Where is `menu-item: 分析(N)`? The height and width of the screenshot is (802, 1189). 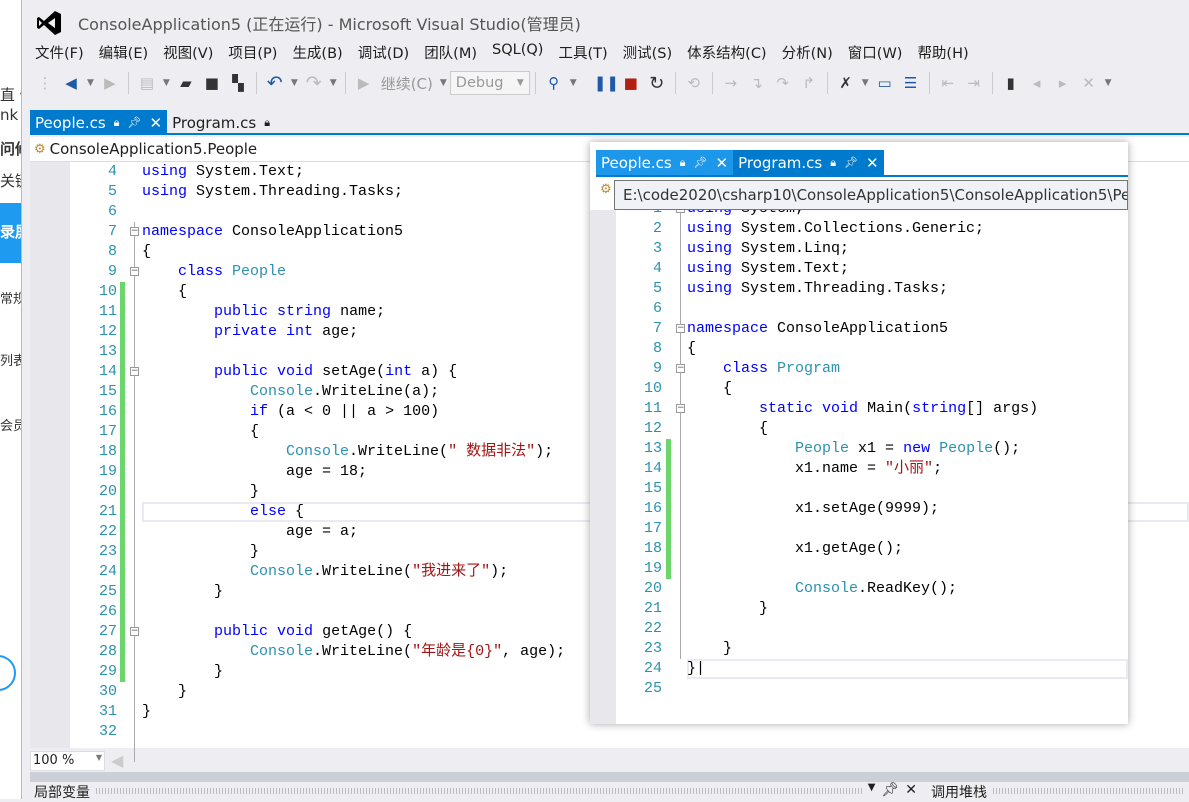 menu-item: 分析(N) is located at coordinates (807, 53).